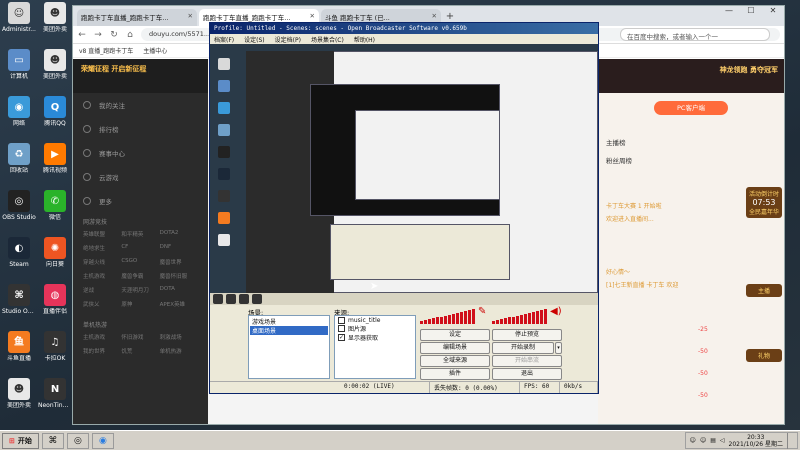 The image size is (800, 450). Describe the element at coordinates (179, 337) in the screenshot. I see `game-category-link: 刺激战场` at that location.